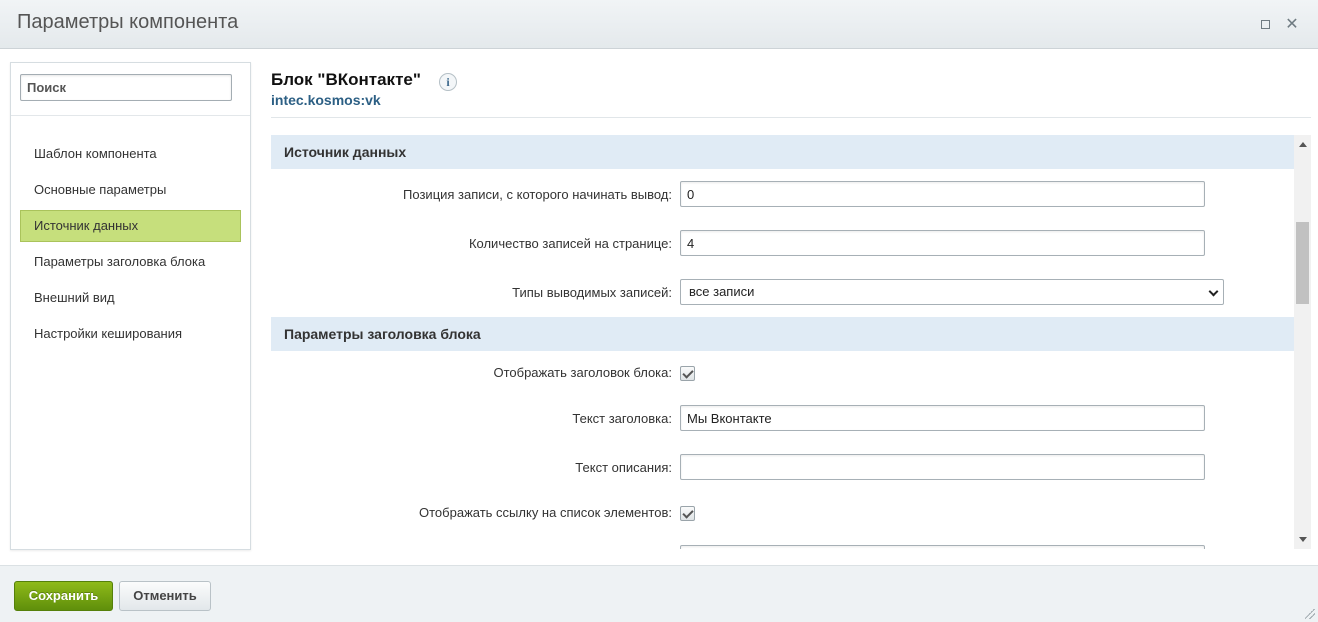 The width and height of the screenshot is (1318, 622). What do you see at coordinates (622, 418) in the screenshot?
I see `field-label-title-text: Текст заголовка:` at bounding box center [622, 418].